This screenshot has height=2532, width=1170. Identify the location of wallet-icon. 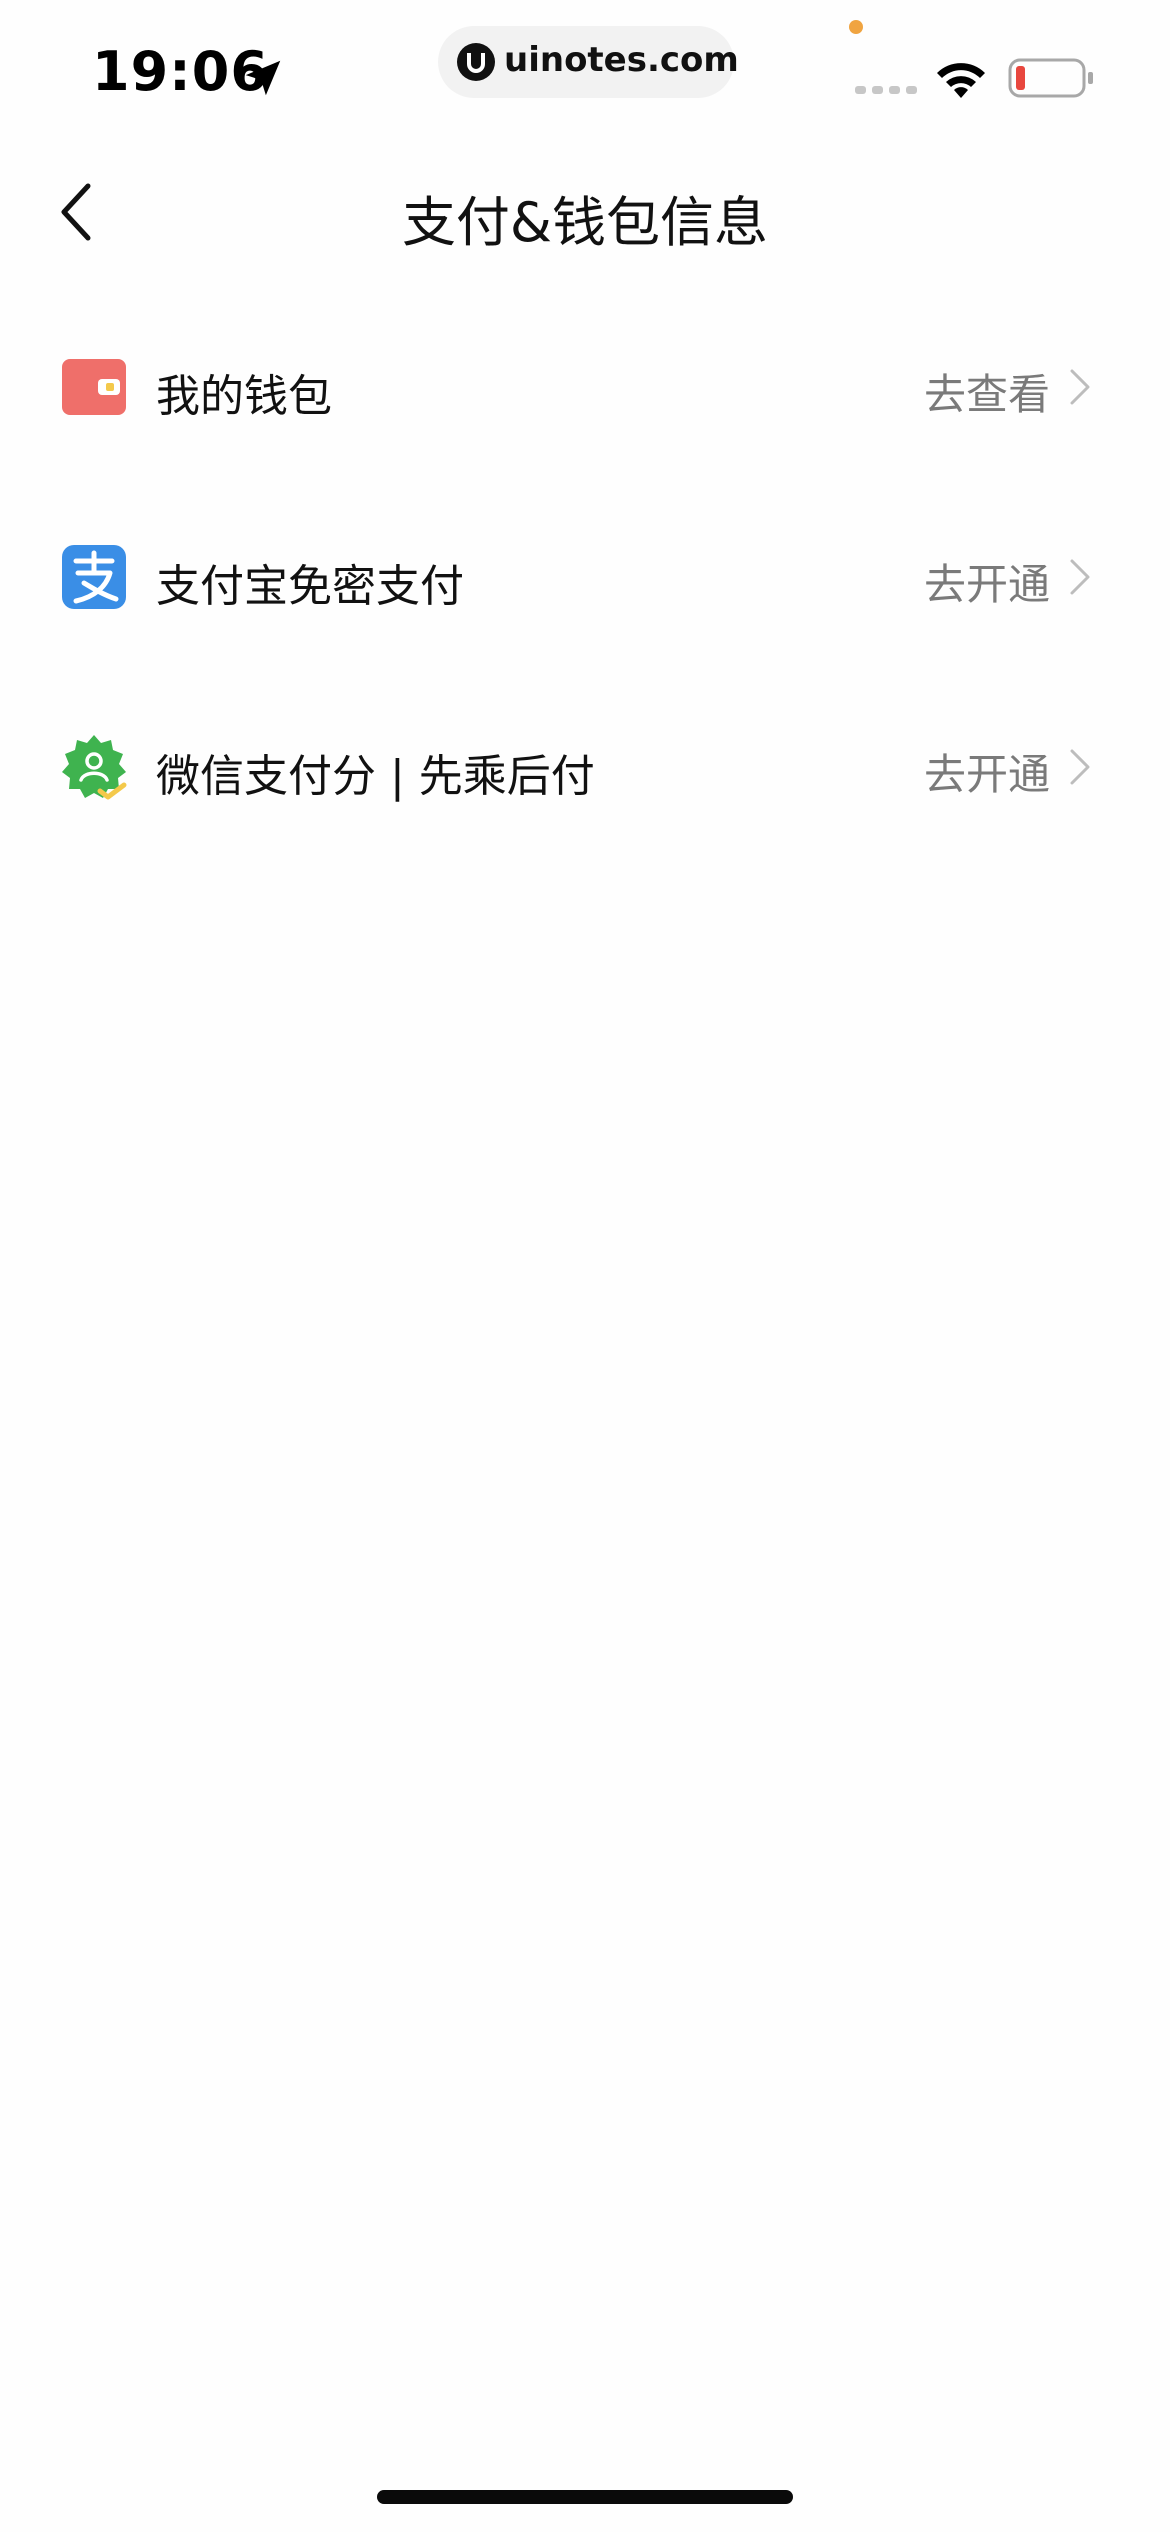
(94, 387).